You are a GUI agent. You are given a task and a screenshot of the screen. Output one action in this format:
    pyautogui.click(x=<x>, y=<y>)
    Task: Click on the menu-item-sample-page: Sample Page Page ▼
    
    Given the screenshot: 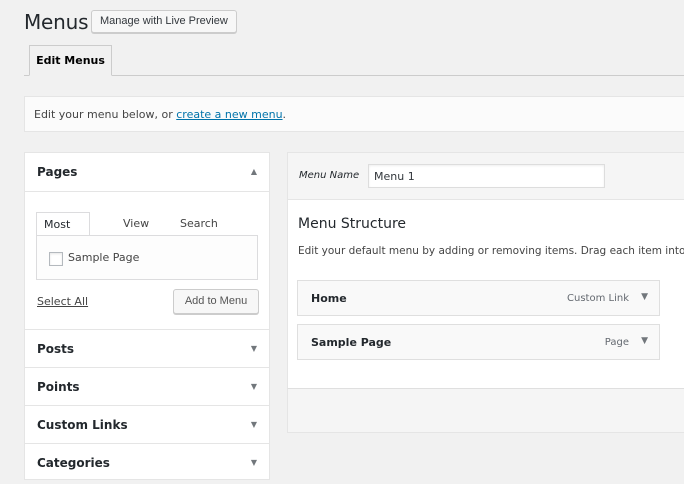 What is the action you would take?
    pyautogui.click(x=478, y=342)
    